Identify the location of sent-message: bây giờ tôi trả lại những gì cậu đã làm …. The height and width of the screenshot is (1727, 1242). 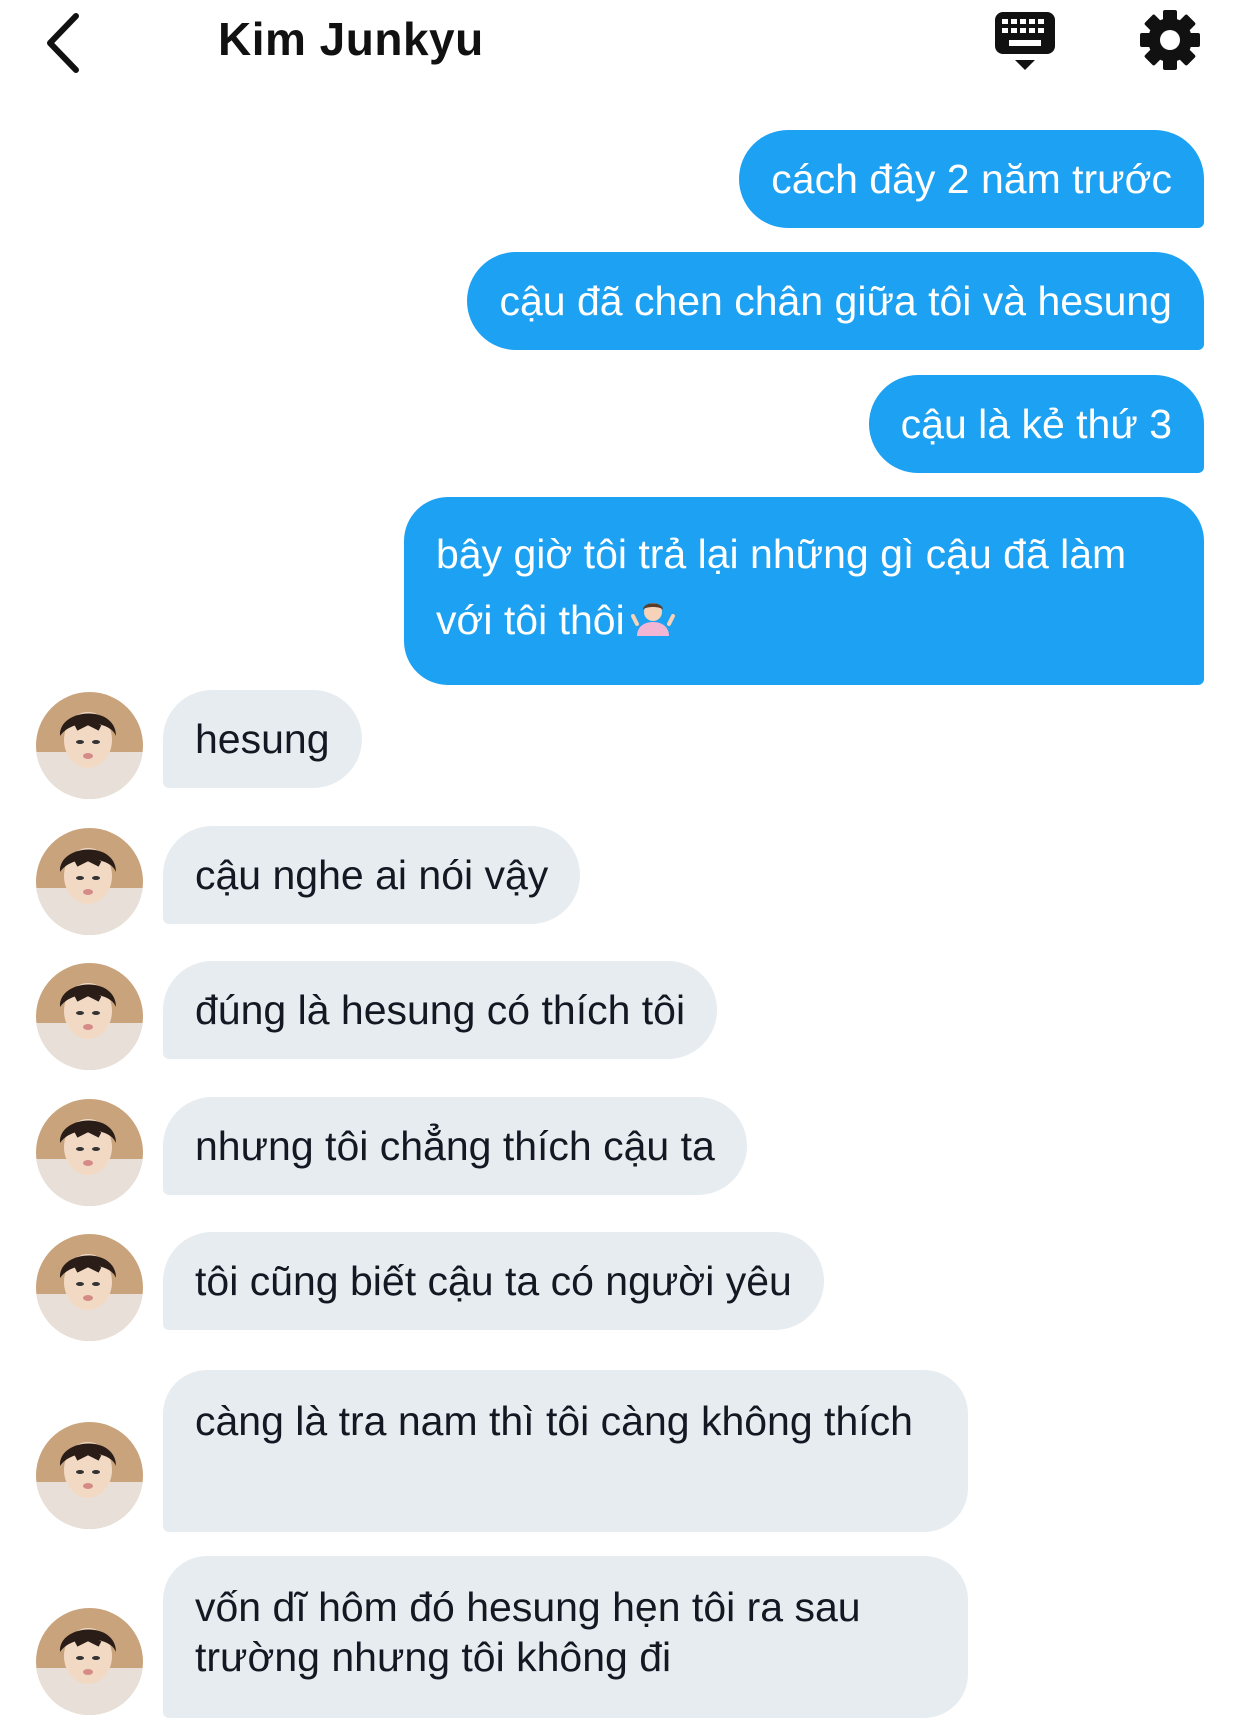
(804, 591).